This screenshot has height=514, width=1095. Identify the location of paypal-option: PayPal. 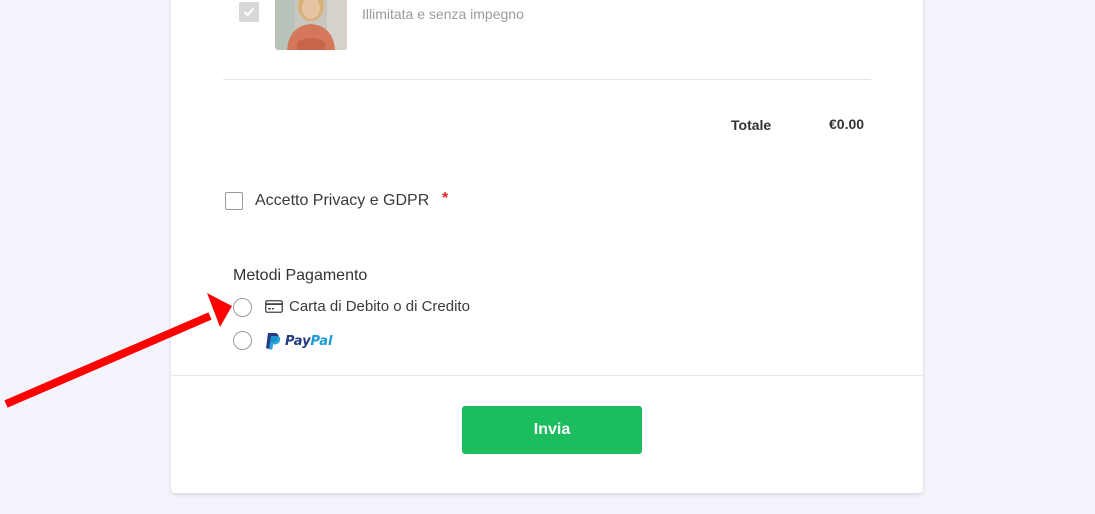
(298, 341).